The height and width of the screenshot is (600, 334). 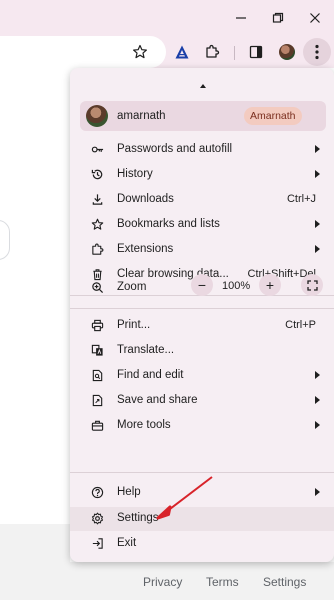 I want to click on side-panel-button, so click(x=256, y=52).